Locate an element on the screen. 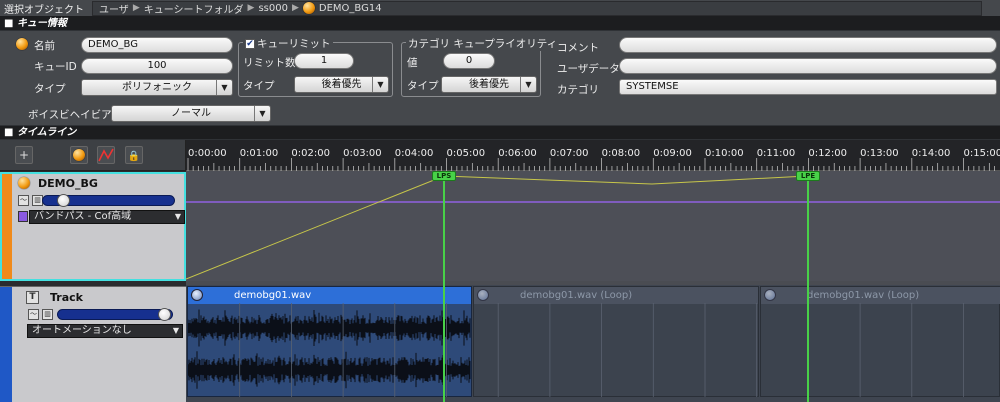 Image resolution: width=1000 pixels, height=402 pixels. ruler-tick-label: 0:09:00 is located at coordinates (672, 153).